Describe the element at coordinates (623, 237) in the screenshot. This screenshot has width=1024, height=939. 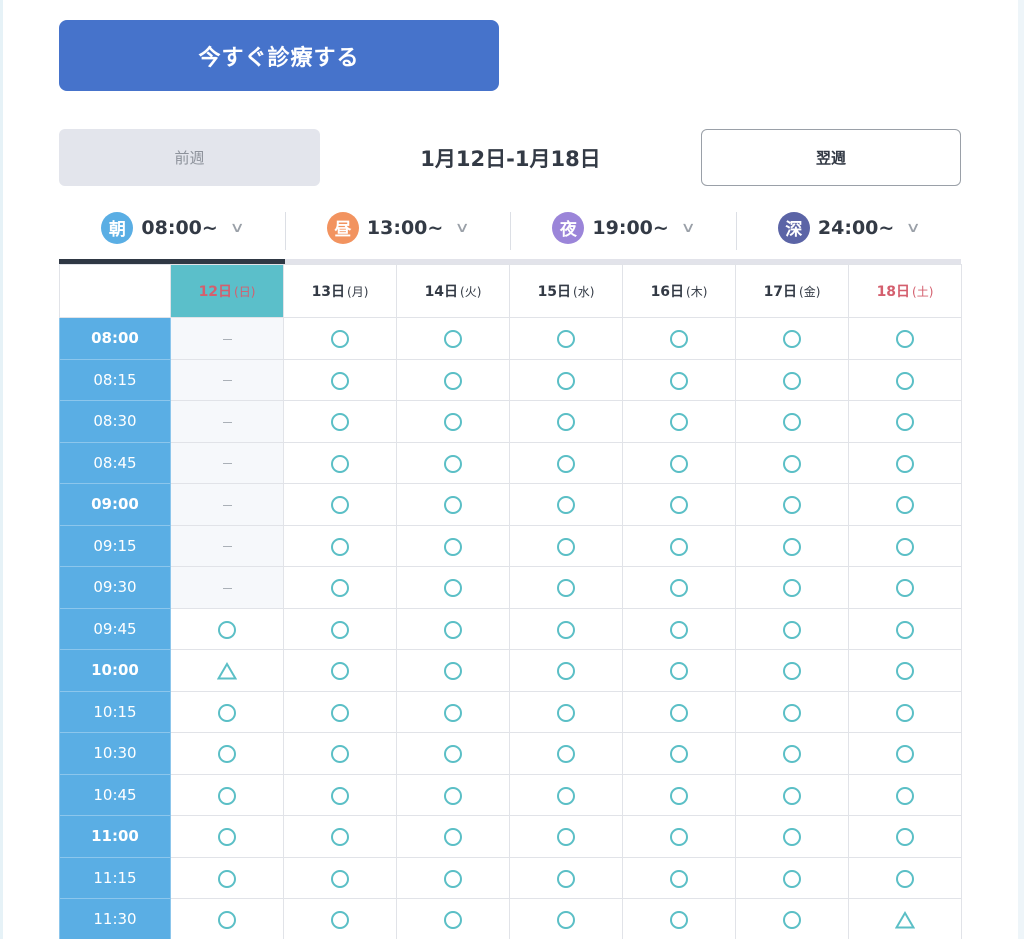
I see `tab-time-slot-3: 夜 19:00~ ∨` at that location.